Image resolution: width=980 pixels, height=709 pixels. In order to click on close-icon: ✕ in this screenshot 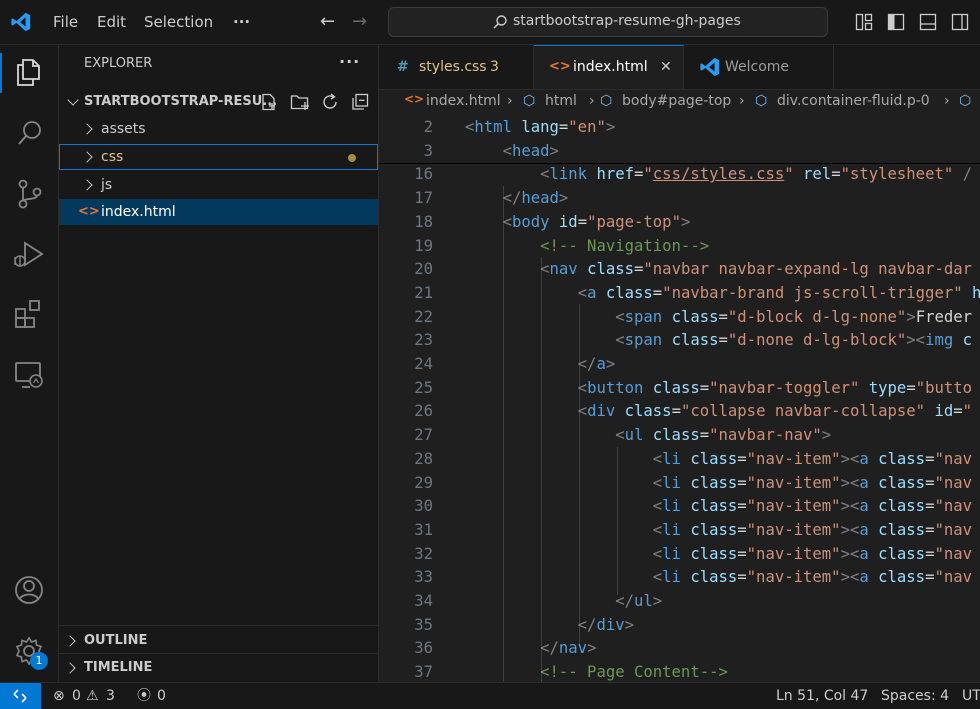, I will do `click(666, 67)`.